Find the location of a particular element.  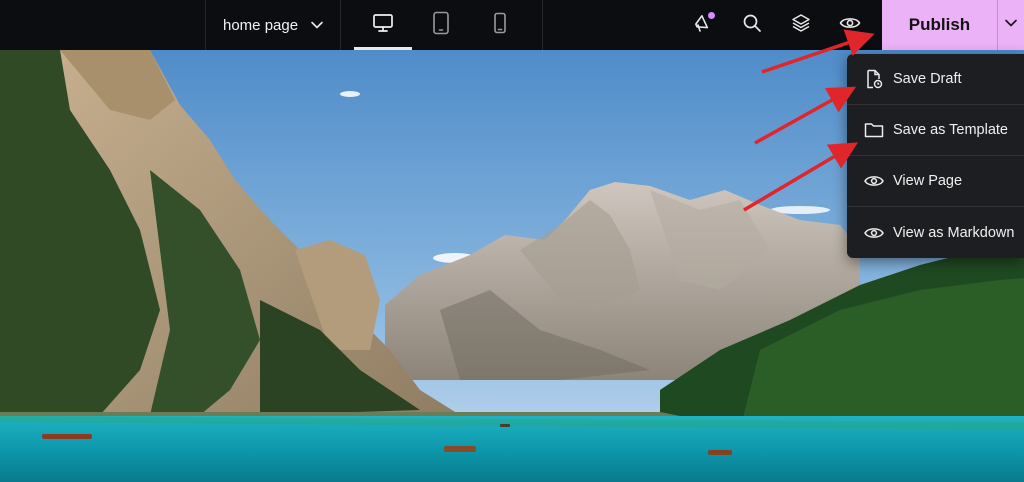

page-selector-label: home page is located at coordinates (261, 25).